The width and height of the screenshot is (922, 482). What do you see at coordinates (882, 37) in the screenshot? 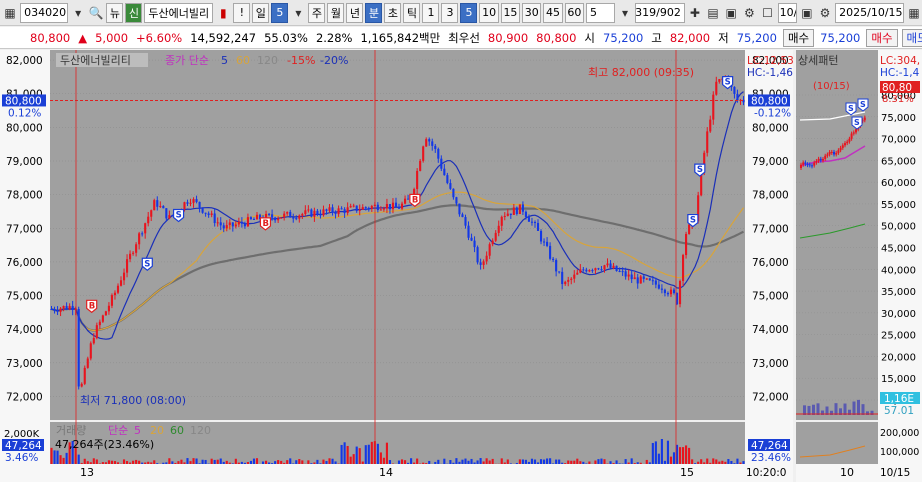
I see `buy-button-2: 매수` at bounding box center [882, 37].